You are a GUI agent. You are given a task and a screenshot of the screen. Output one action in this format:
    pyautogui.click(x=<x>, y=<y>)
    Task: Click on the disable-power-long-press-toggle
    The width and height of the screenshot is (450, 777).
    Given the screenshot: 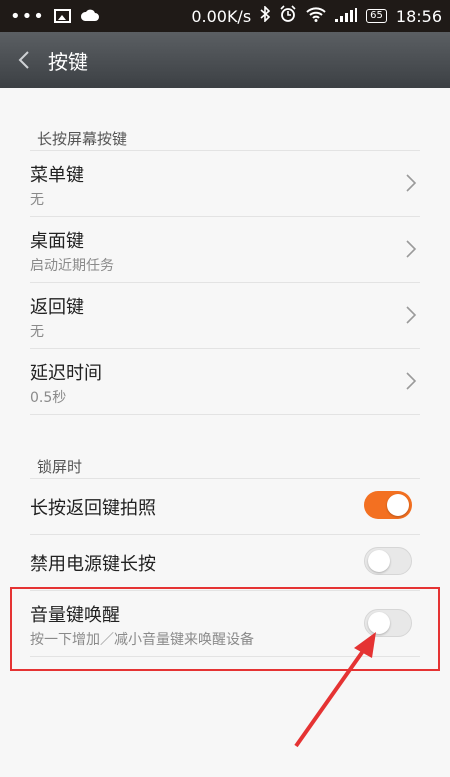 What is the action you would take?
    pyautogui.click(x=388, y=561)
    